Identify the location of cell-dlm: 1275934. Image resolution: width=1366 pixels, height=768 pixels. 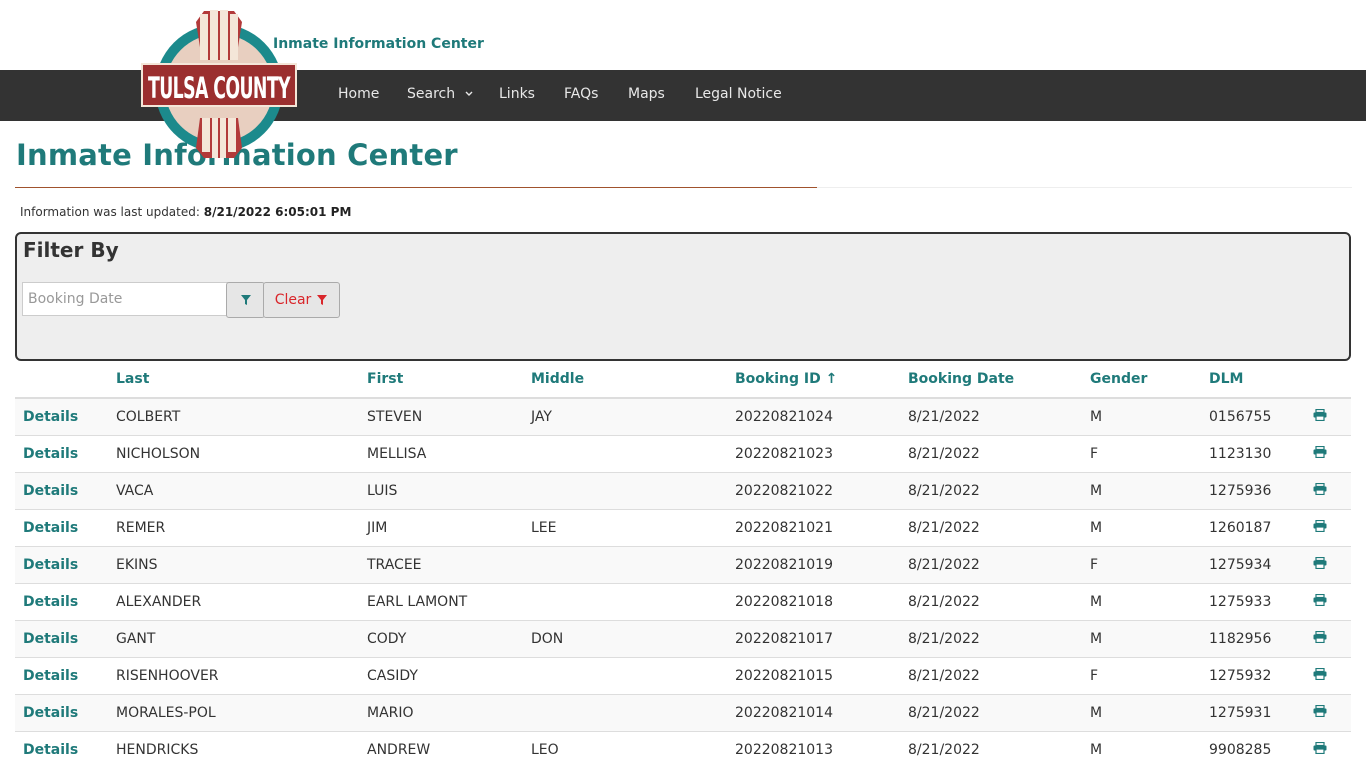
(1240, 565).